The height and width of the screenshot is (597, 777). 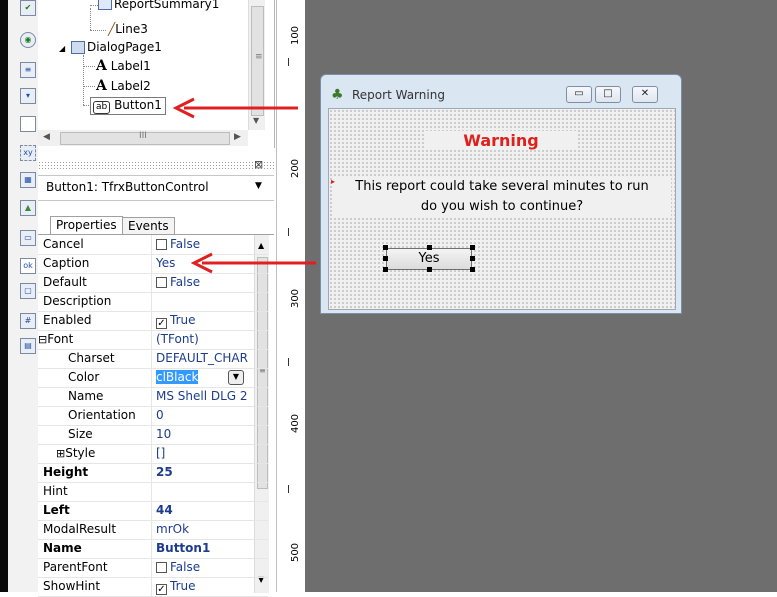 I want to click on tree-item-line3: ╱Line3, so click(x=128, y=29).